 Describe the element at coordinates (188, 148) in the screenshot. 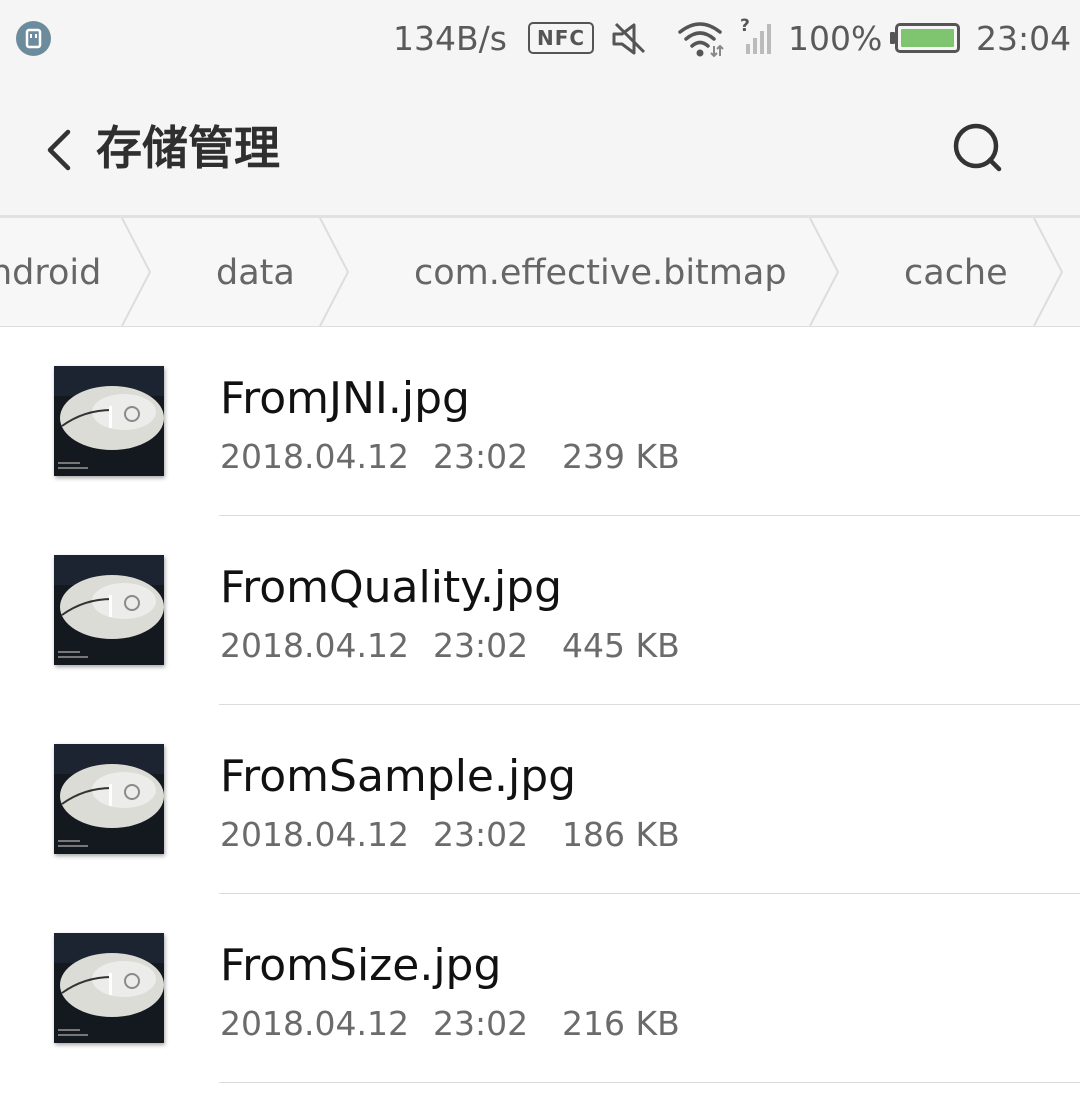

I see `page-title: 存储管理` at that location.